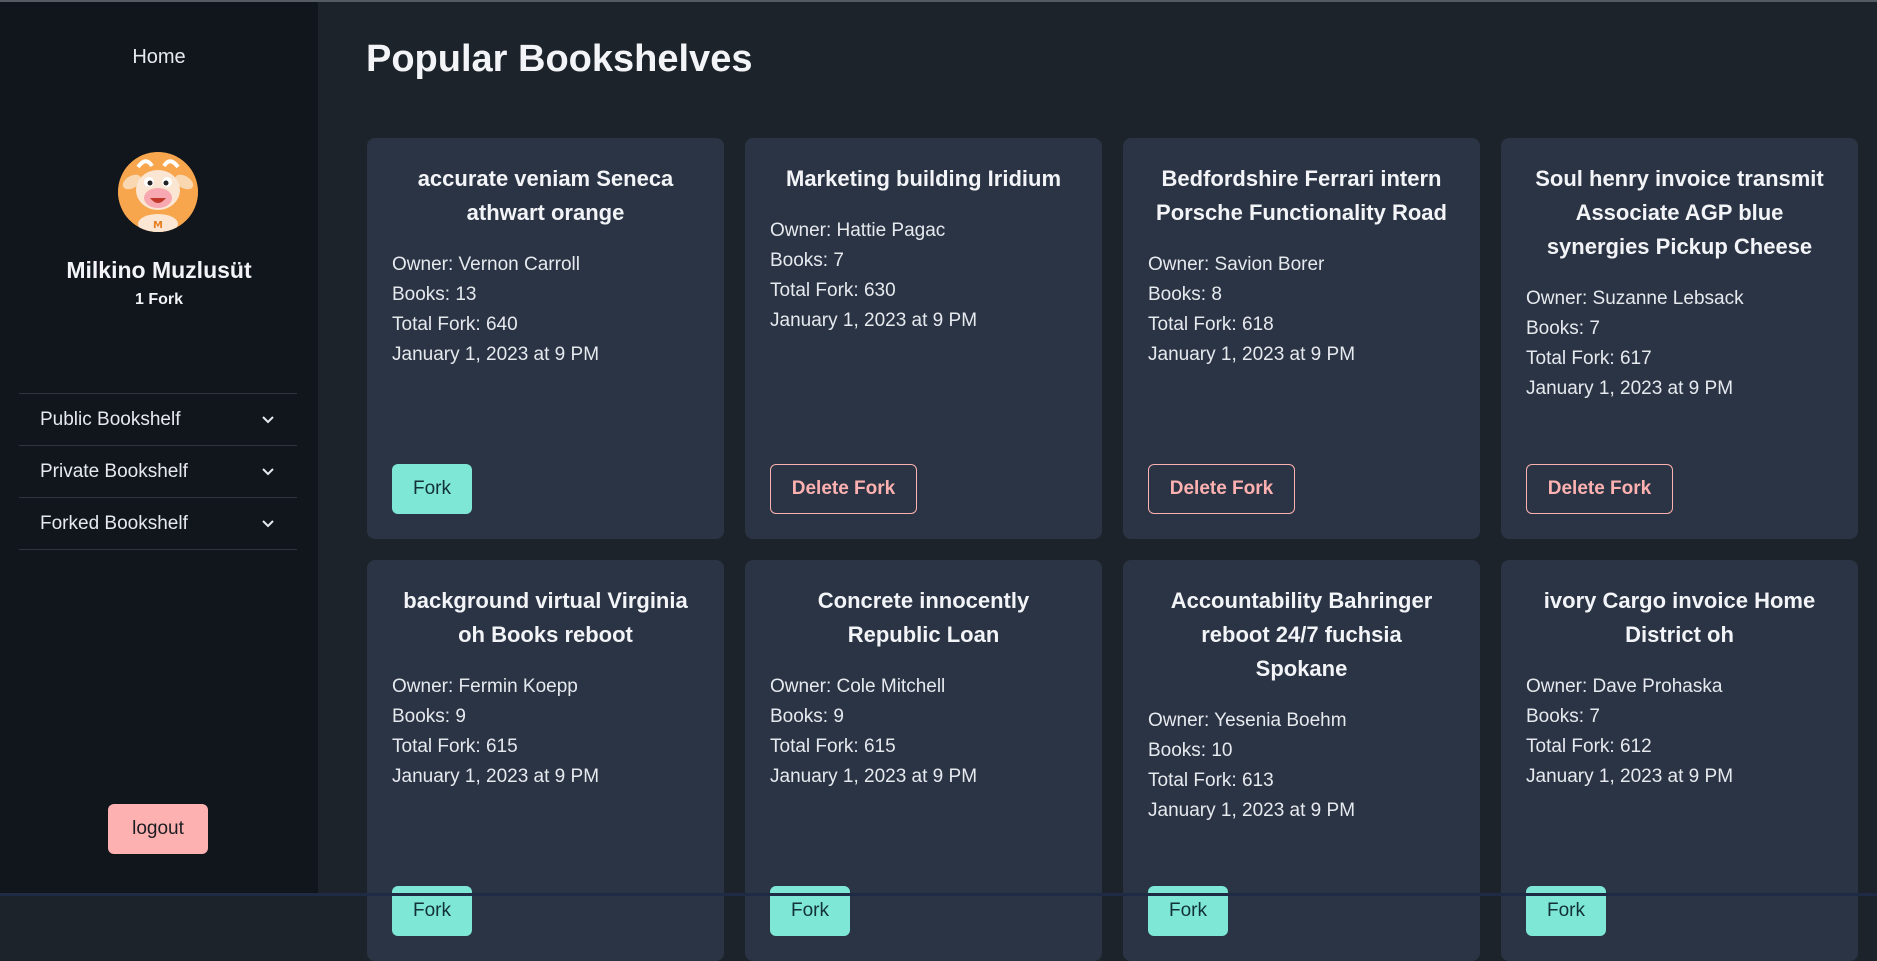  I want to click on bookshelf-owner: Owner: Fermin Koepp, so click(485, 686).